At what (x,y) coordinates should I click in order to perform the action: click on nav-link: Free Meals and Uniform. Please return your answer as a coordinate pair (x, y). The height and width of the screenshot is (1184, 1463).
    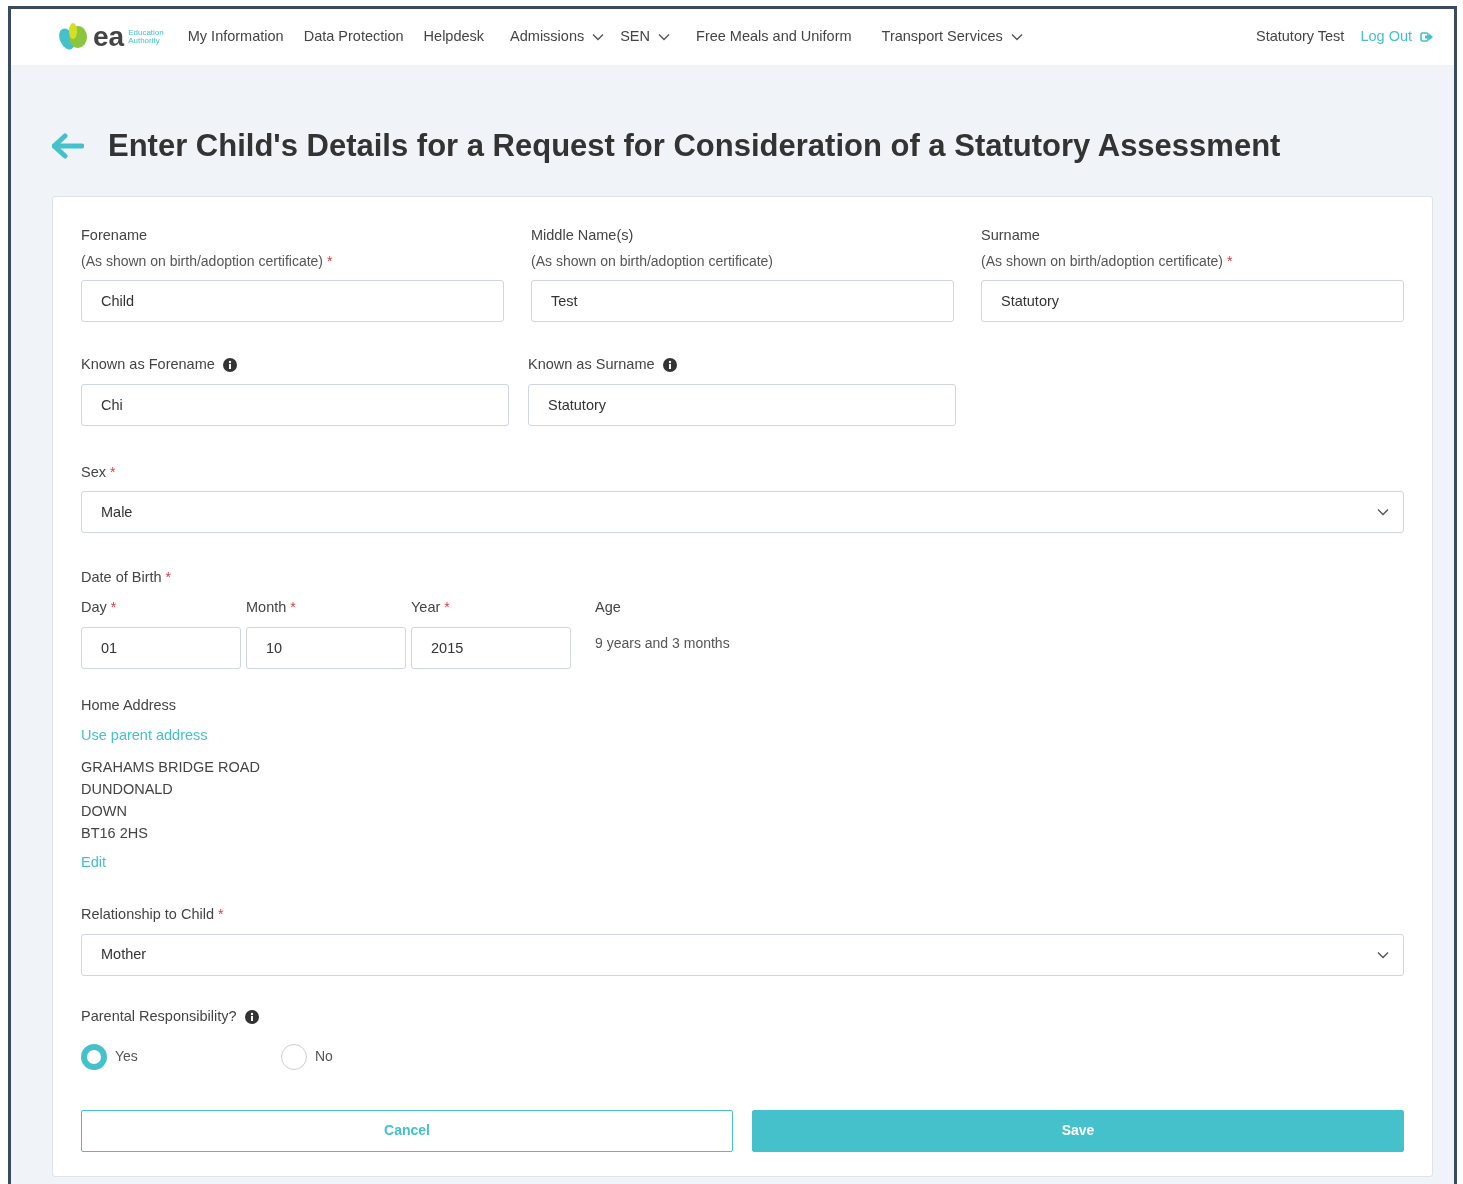
    Looking at the image, I should click on (774, 37).